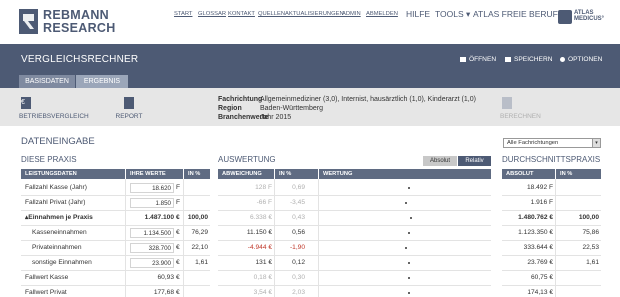  Describe the element at coordinates (230, 108) in the screenshot. I see `region-label: Region` at that location.